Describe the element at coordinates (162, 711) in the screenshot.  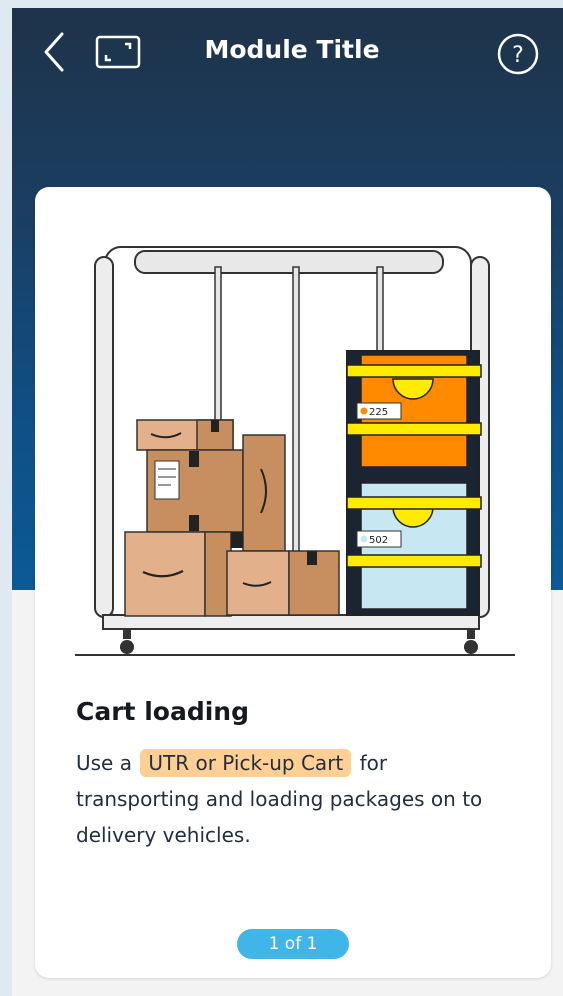
I see `card-heading: Cart loading` at that location.